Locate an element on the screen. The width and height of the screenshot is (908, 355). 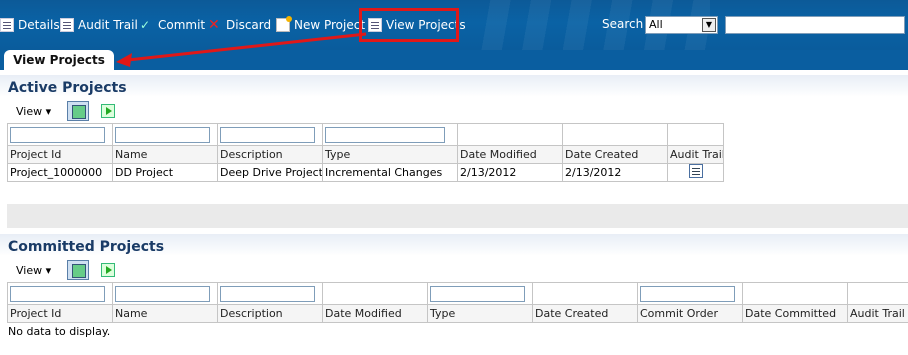
details-icon is located at coordinates (7, 25).